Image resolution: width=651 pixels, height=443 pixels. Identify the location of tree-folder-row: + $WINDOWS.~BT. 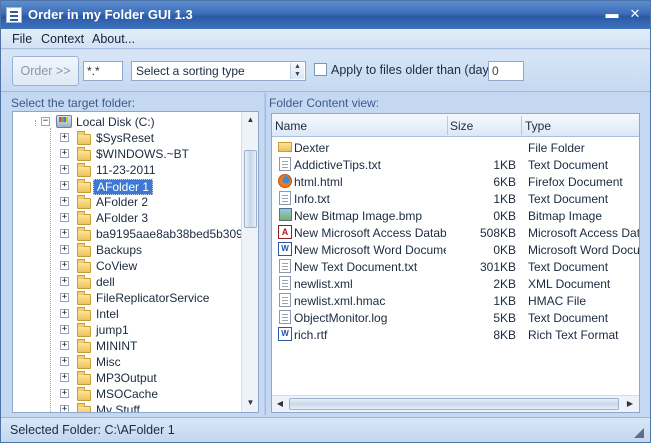
(125, 154).